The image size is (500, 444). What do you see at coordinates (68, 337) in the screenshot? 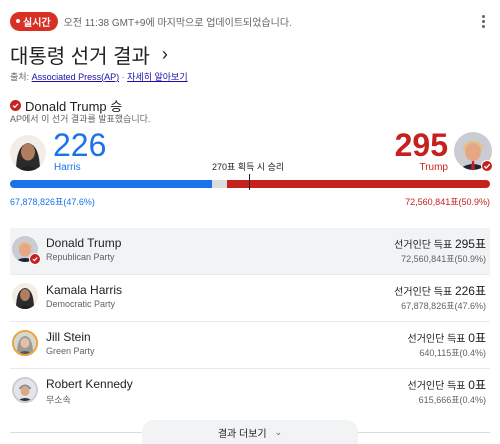
I see `candidate-name: Jill Stein` at bounding box center [68, 337].